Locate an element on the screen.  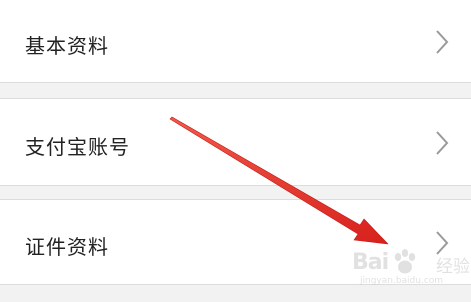
watermark-brand: Bai is located at coordinates (370, 262).